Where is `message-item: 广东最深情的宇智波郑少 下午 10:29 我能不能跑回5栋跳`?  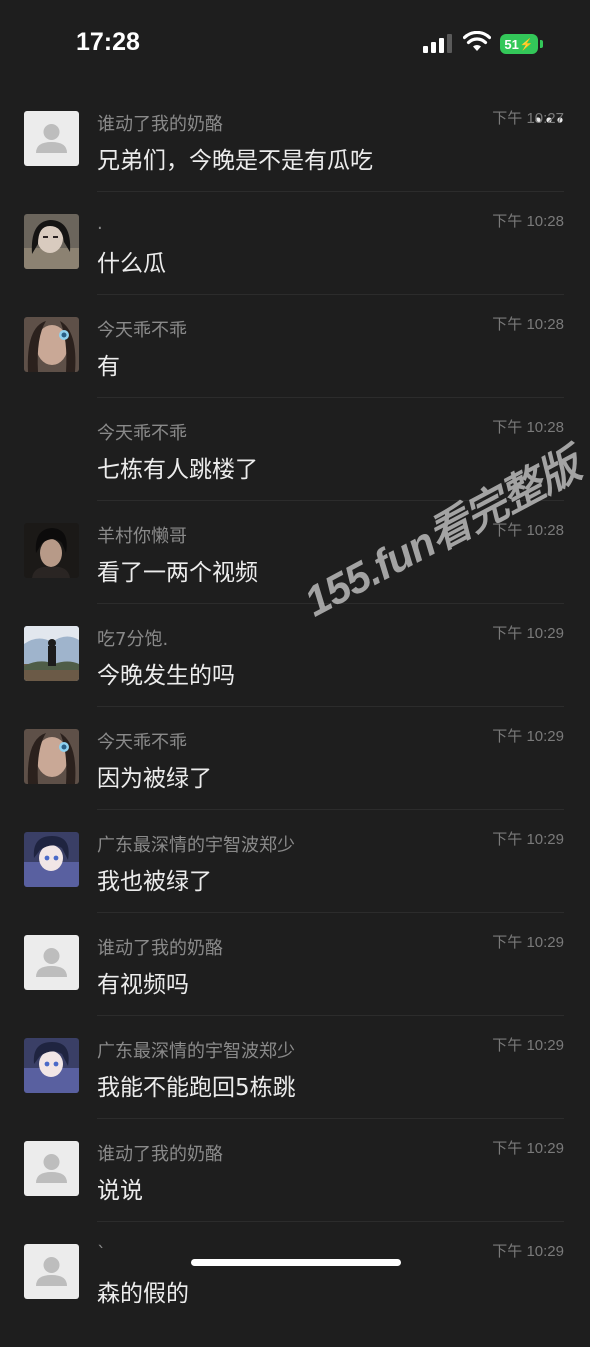
message-item: 广东最深情的宇智波郑少 下午 10:29 我能不能跑回5栋跳 is located at coordinates (295, 1089).